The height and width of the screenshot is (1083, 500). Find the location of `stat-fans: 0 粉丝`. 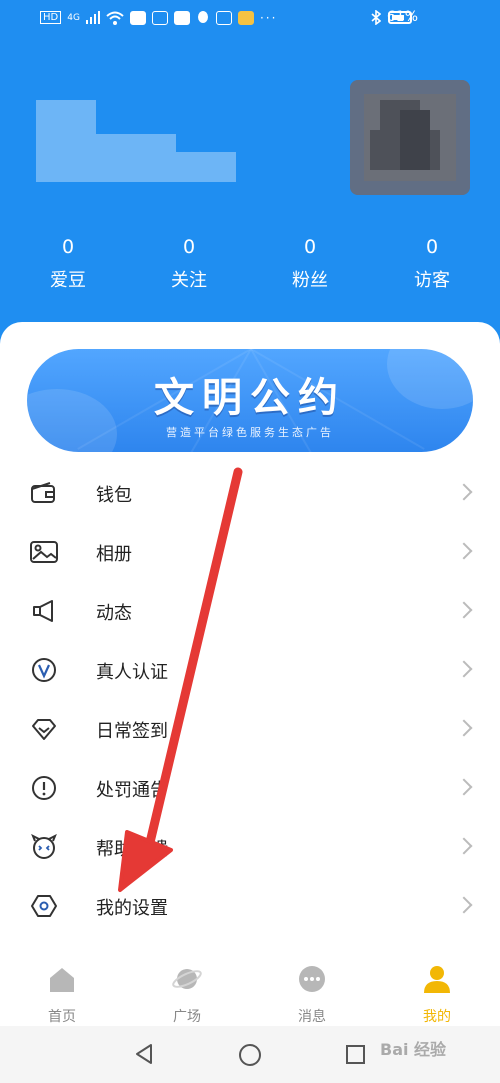

stat-fans: 0 粉丝 is located at coordinates (310, 264).